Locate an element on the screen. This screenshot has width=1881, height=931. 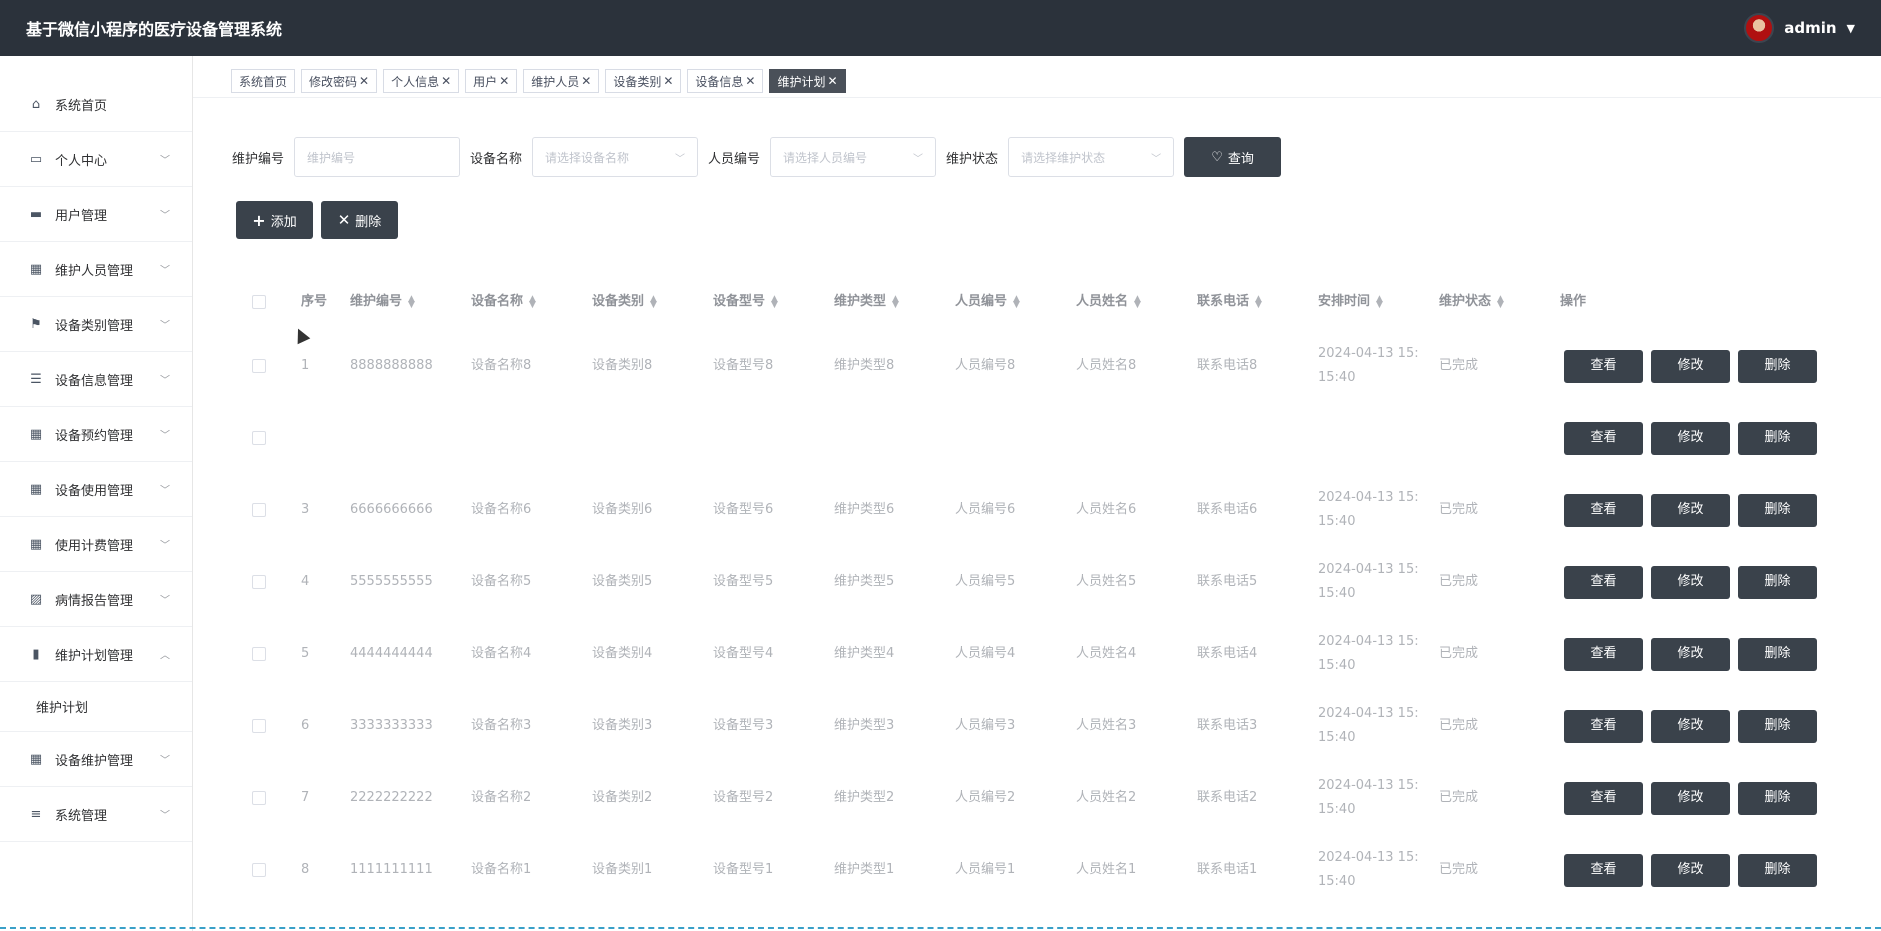
search-label-code: 维护编号 is located at coordinates (258, 159).